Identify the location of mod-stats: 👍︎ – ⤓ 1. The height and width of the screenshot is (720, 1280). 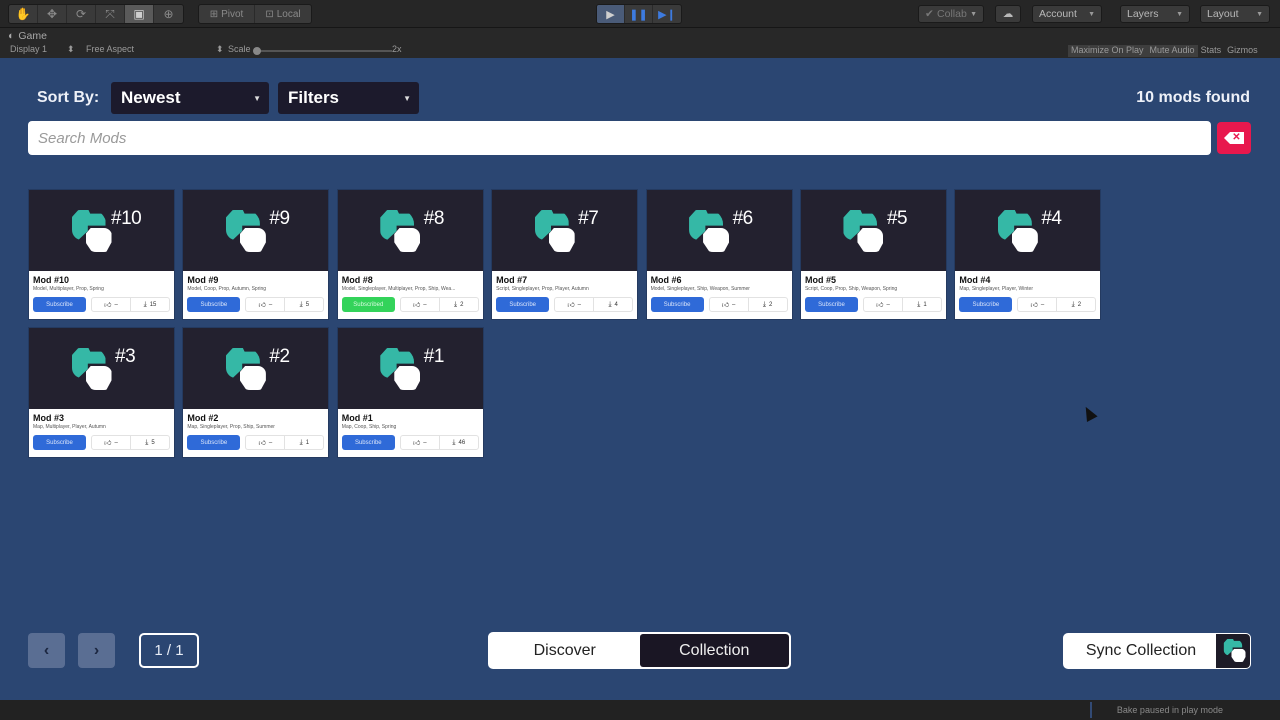
(902, 304).